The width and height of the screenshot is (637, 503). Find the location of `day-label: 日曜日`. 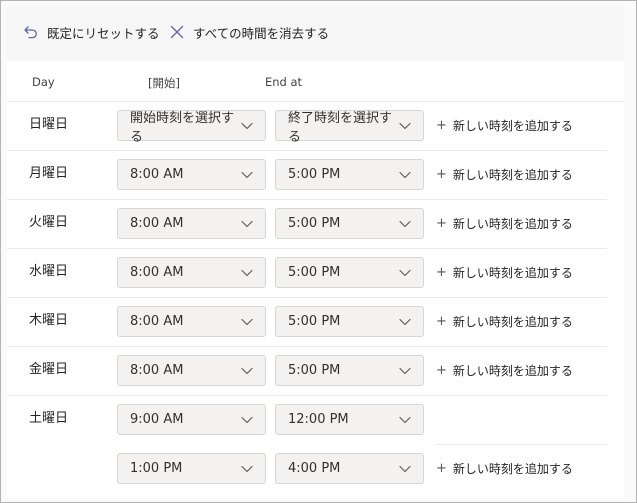

day-label: 日曜日 is located at coordinates (49, 124).